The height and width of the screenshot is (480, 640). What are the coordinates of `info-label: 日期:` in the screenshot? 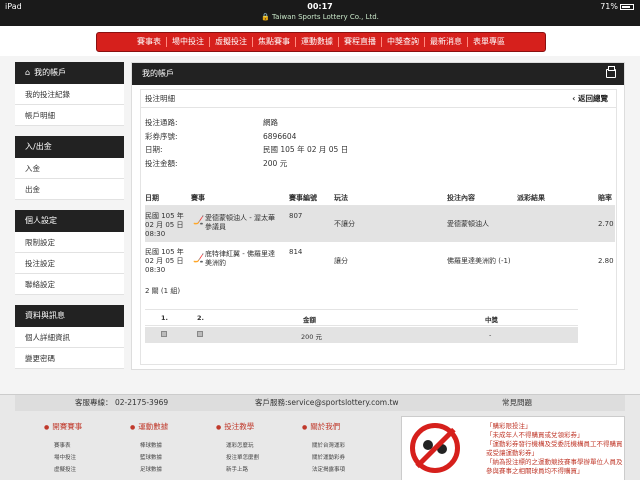 It's located at (154, 149).